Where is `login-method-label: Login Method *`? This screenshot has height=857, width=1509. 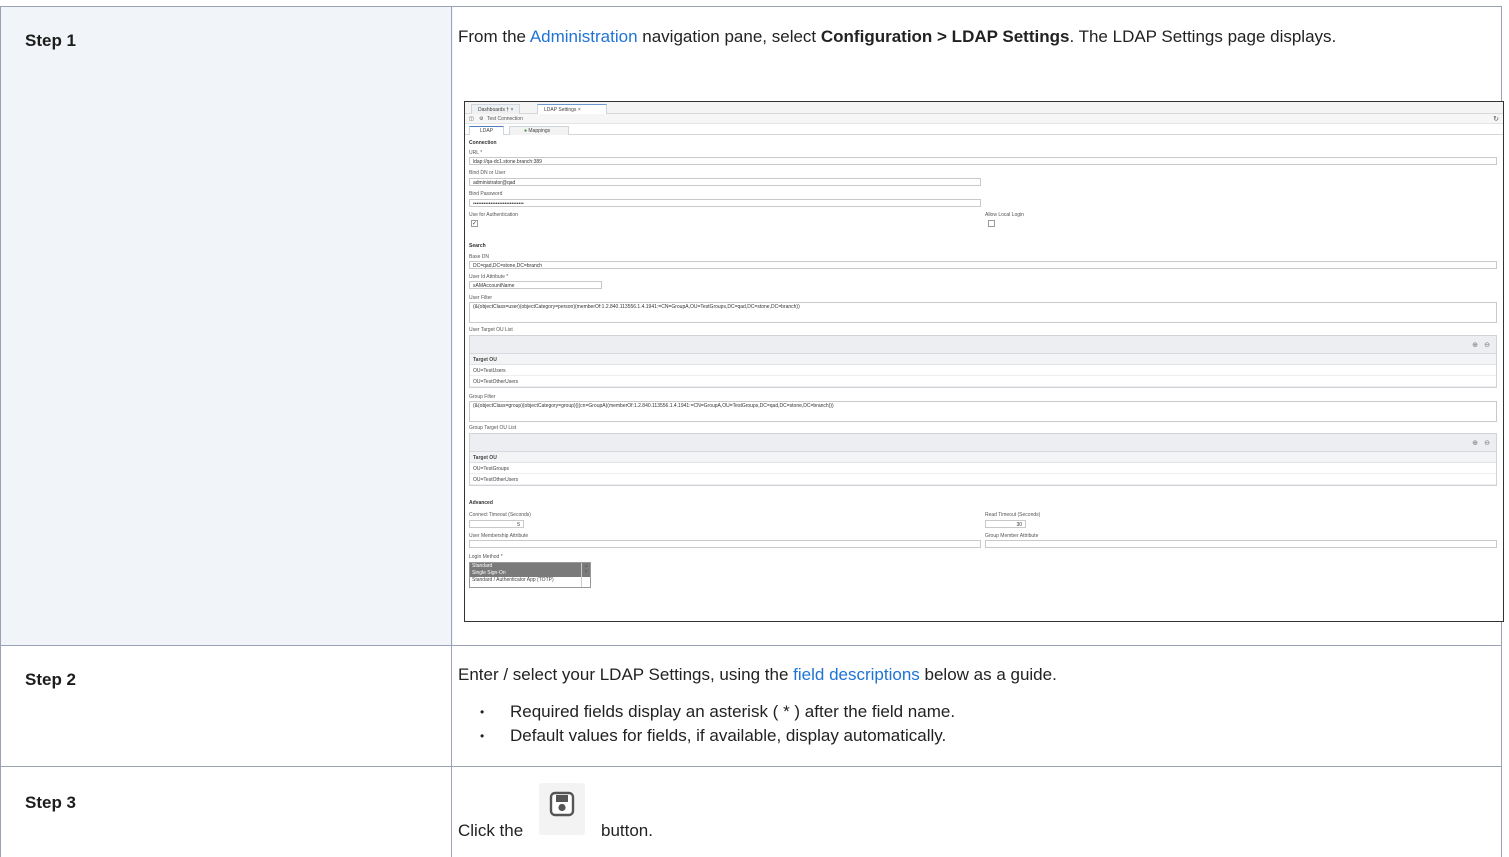 login-method-label: Login Method * is located at coordinates (486, 557).